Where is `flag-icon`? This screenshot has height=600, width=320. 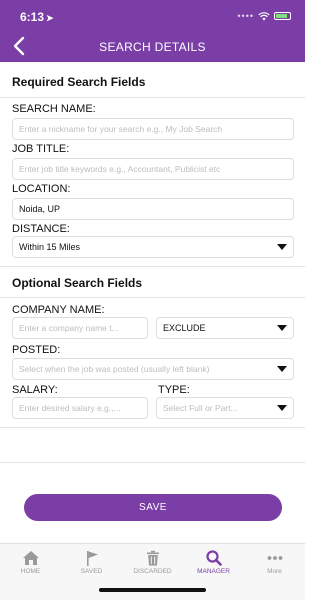
flag-icon is located at coordinates (92, 558).